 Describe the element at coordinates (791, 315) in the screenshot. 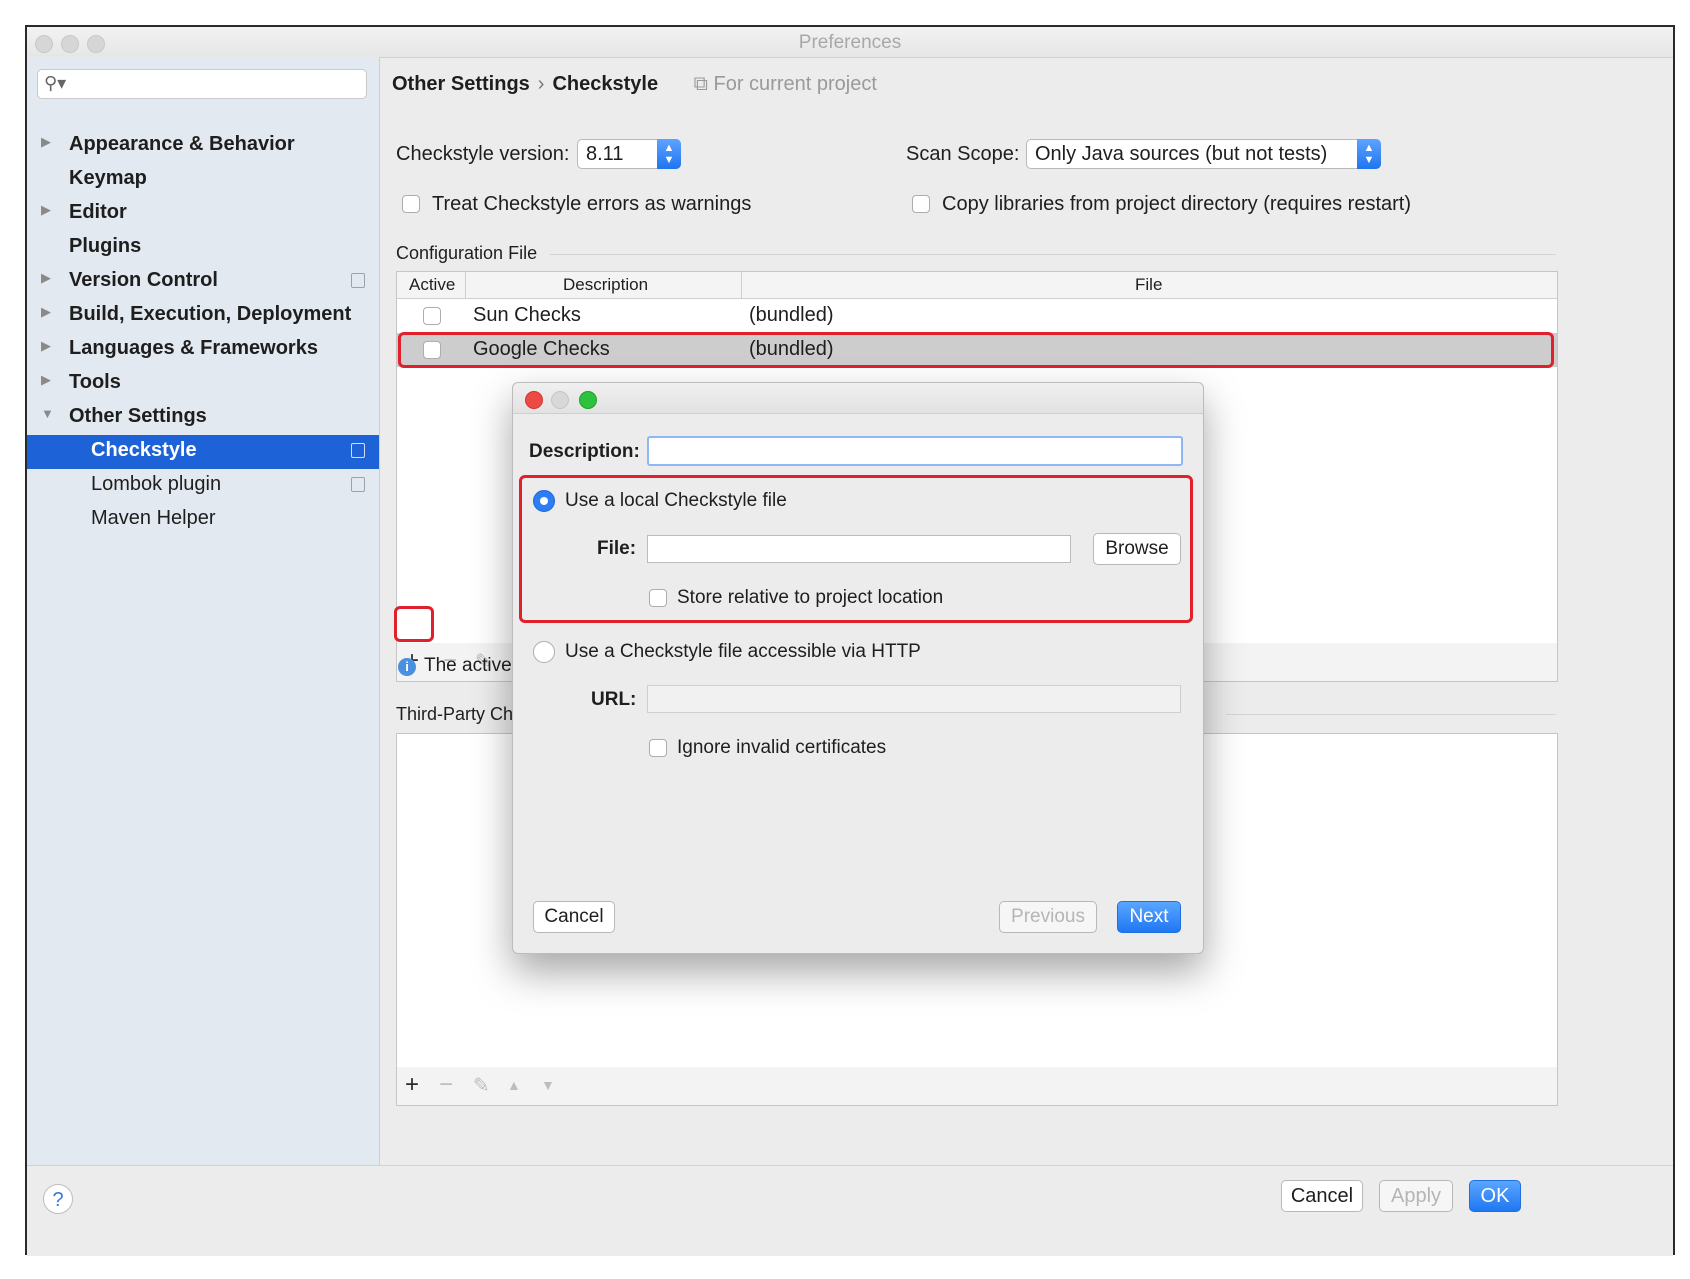

I see `row-file: (bundled)` at that location.